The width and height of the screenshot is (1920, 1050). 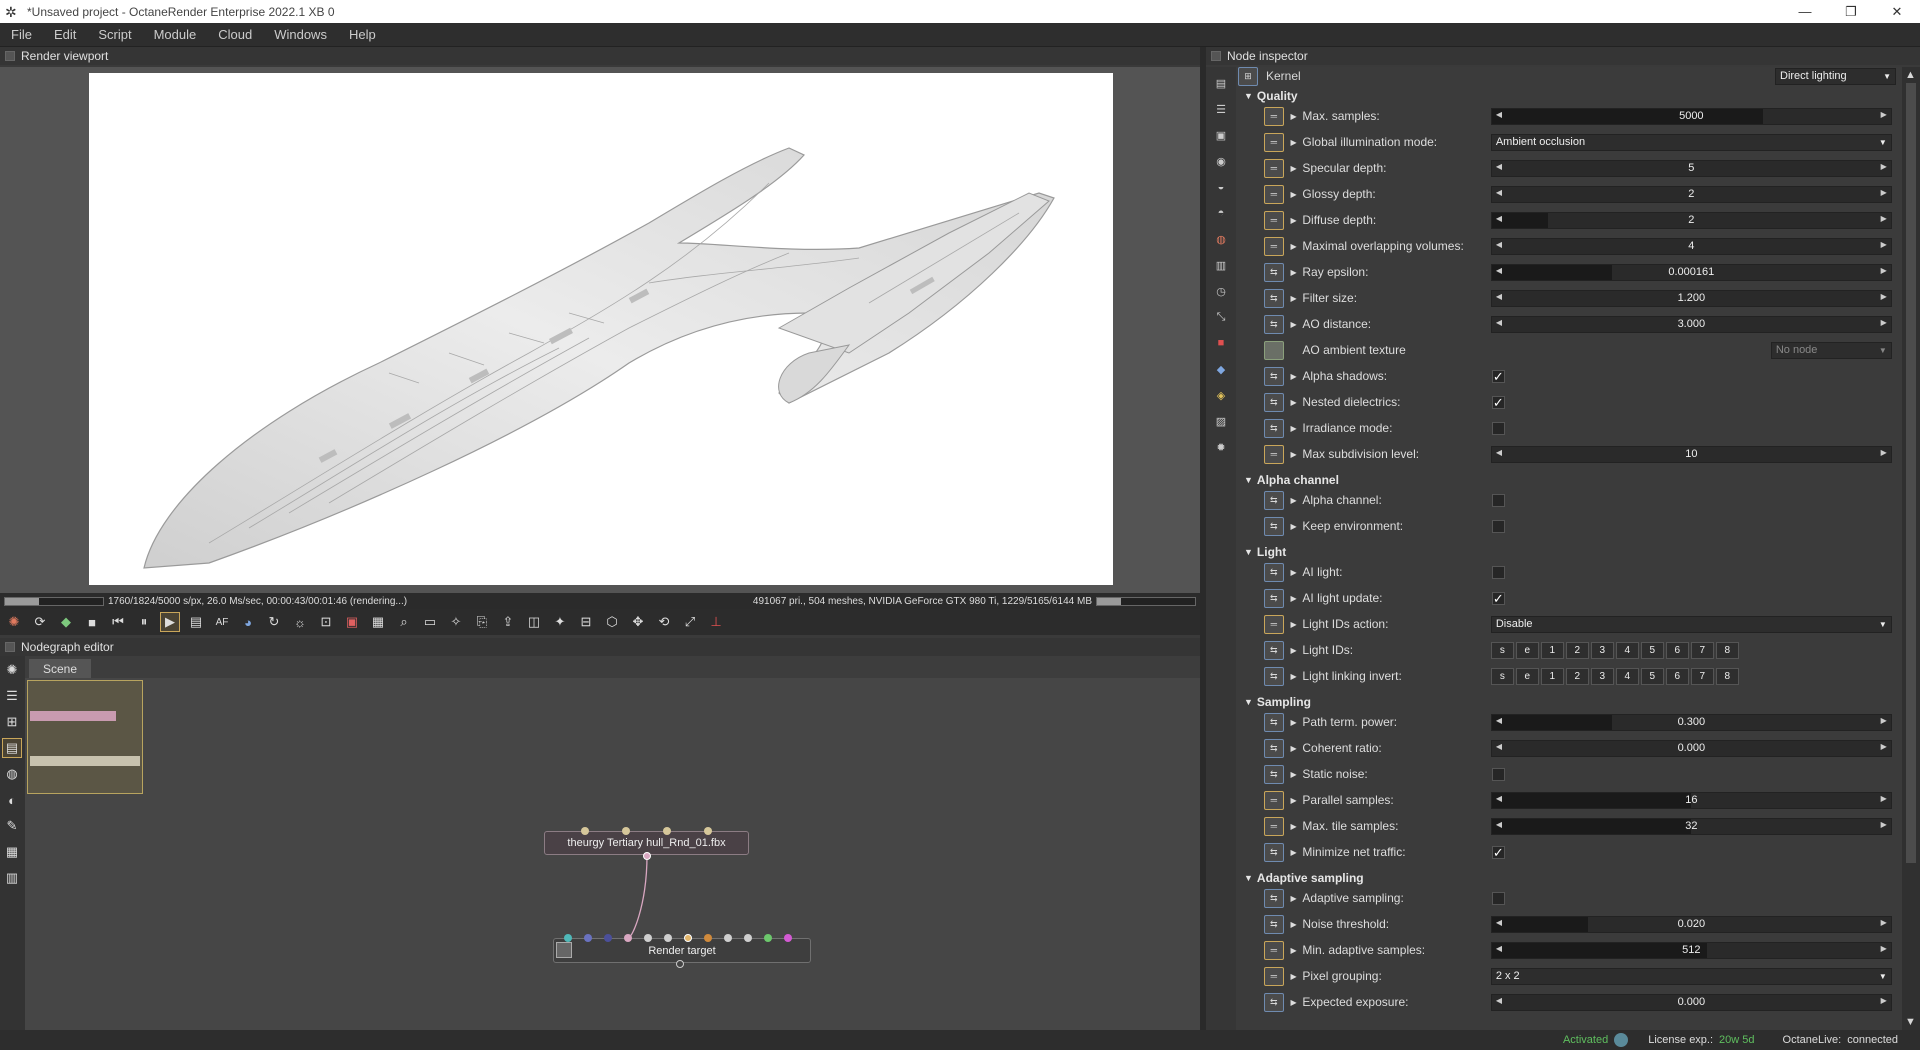 What do you see at coordinates (66, 622) in the screenshot?
I see `cube-icon: ◆` at bounding box center [66, 622].